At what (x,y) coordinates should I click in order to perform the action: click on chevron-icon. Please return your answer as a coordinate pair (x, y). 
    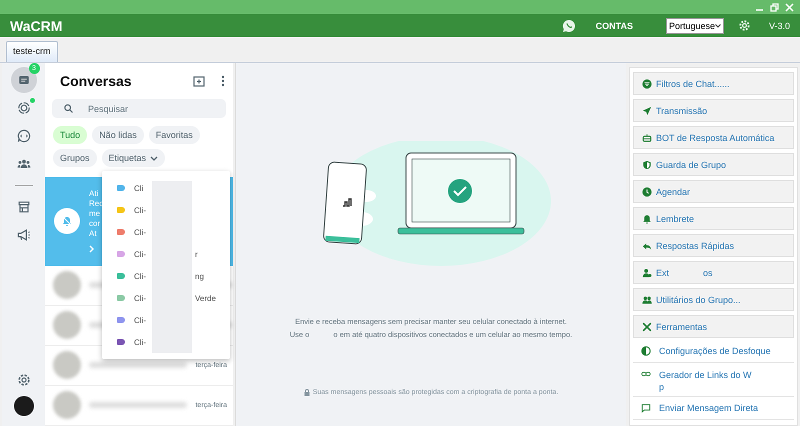
    Looking at the image, I should click on (92, 249).